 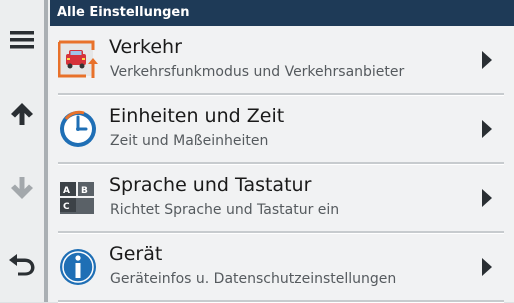 What do you see at coordinates (189, 141) in the screenshot?
I see `item-subtitle: Zeit und Maßeinheiten` at bounding box center [189, 141].